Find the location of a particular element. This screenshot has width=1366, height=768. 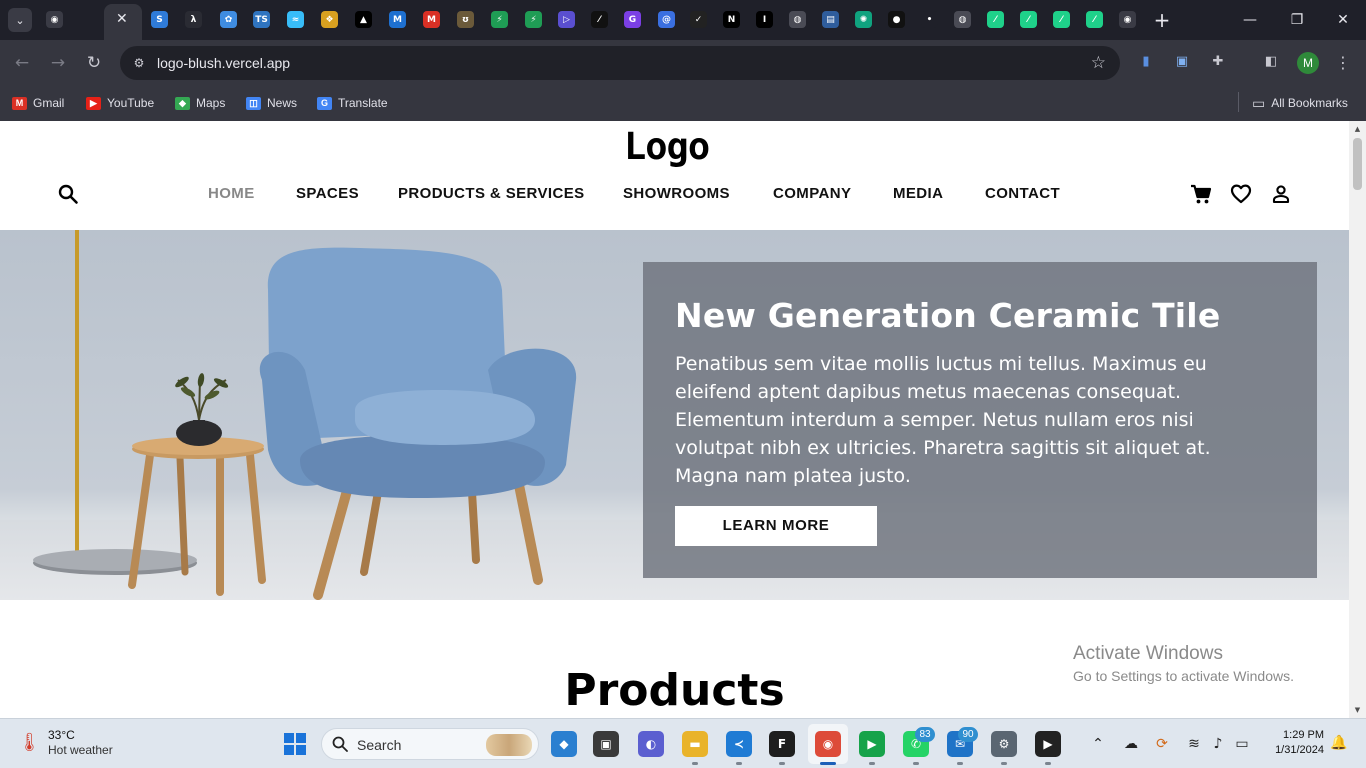

close-tab-icon: ✕ is located at coordinates (122, 19).